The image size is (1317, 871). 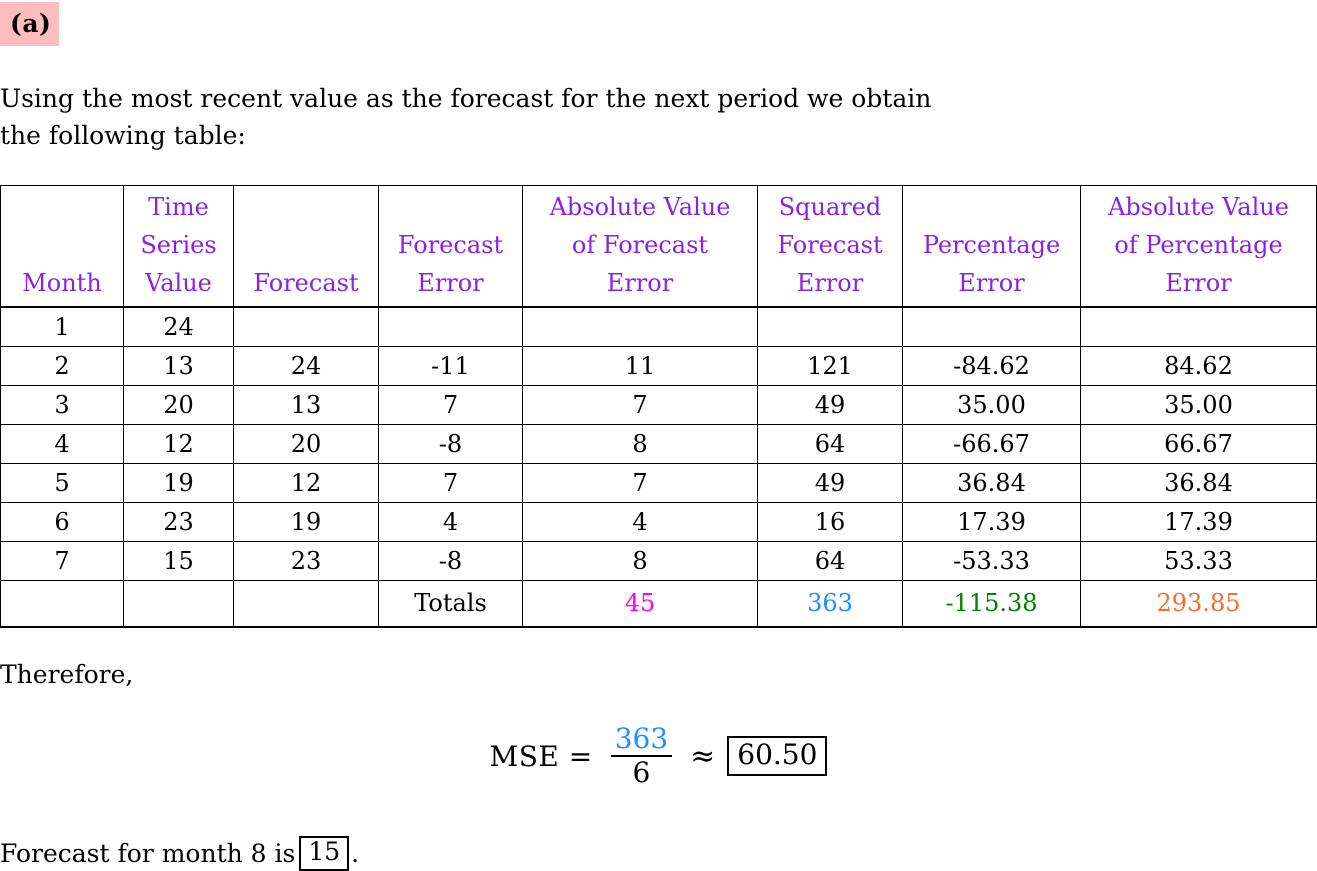 I want to click on cell-month: 4, so click(x=62, y=444).